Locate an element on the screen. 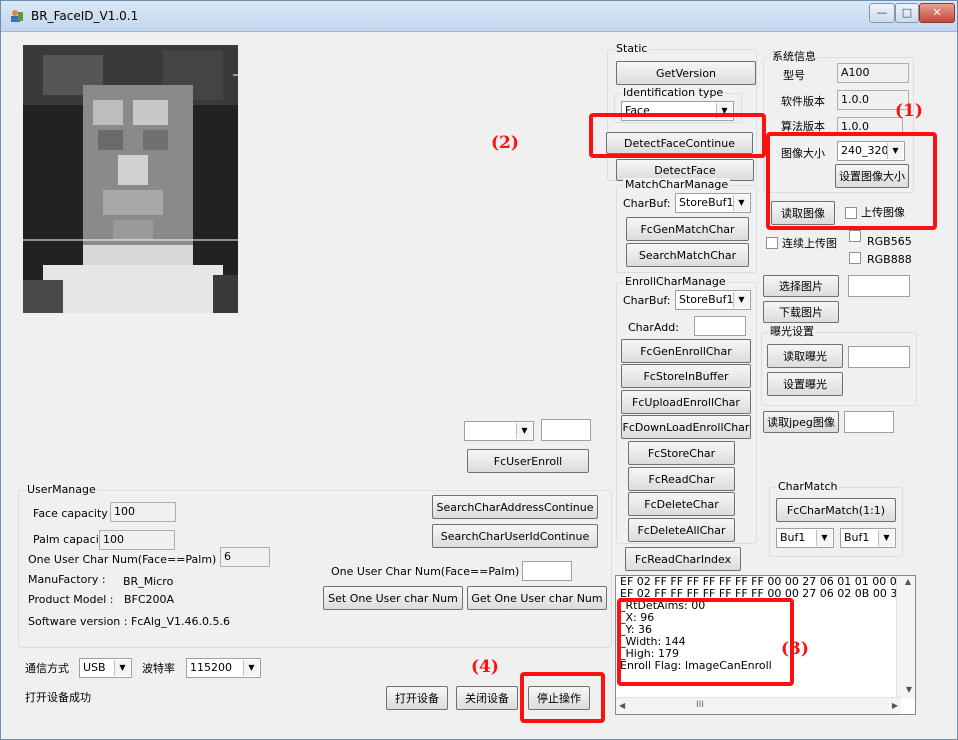 The height and width of the screenshot is (740, 958). charadd-label: CharAdd: is located at coordinates (653, 327).